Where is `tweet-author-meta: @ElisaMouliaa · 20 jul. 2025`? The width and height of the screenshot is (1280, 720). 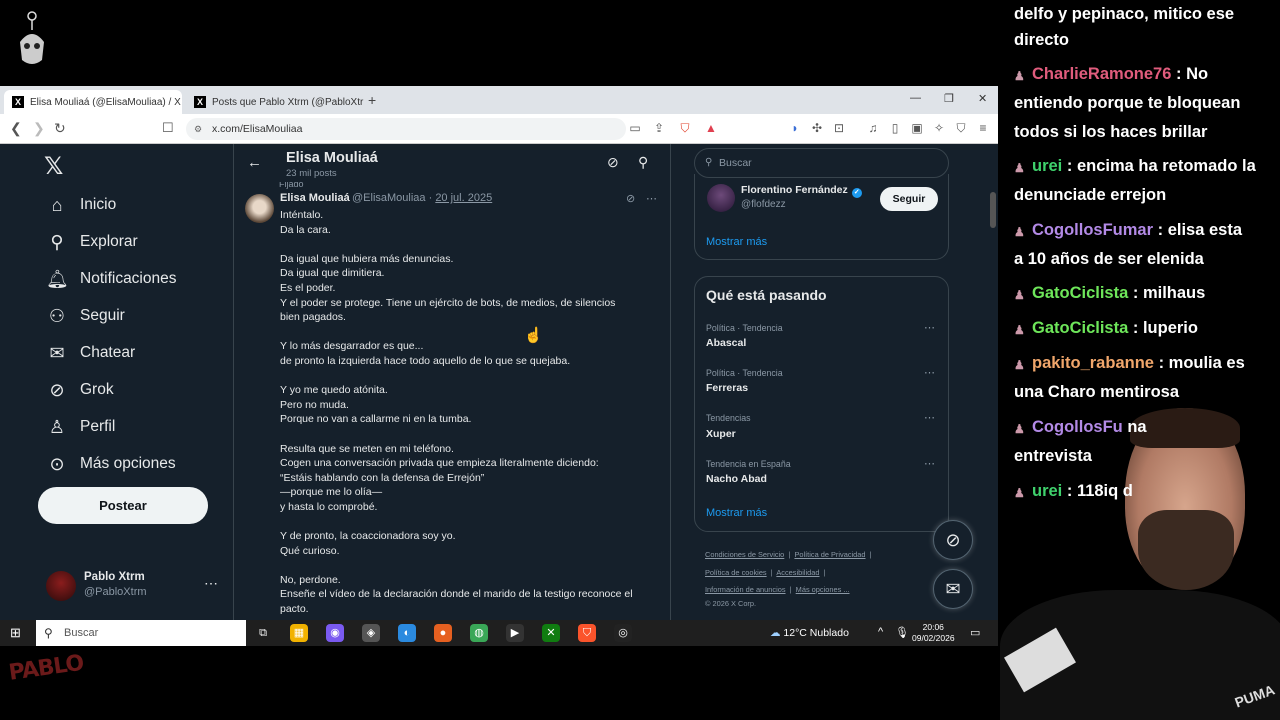
tweet-author-meta: @ElisaMouliaa · 20 jul. 2025 is located at coordinates (422, 198).